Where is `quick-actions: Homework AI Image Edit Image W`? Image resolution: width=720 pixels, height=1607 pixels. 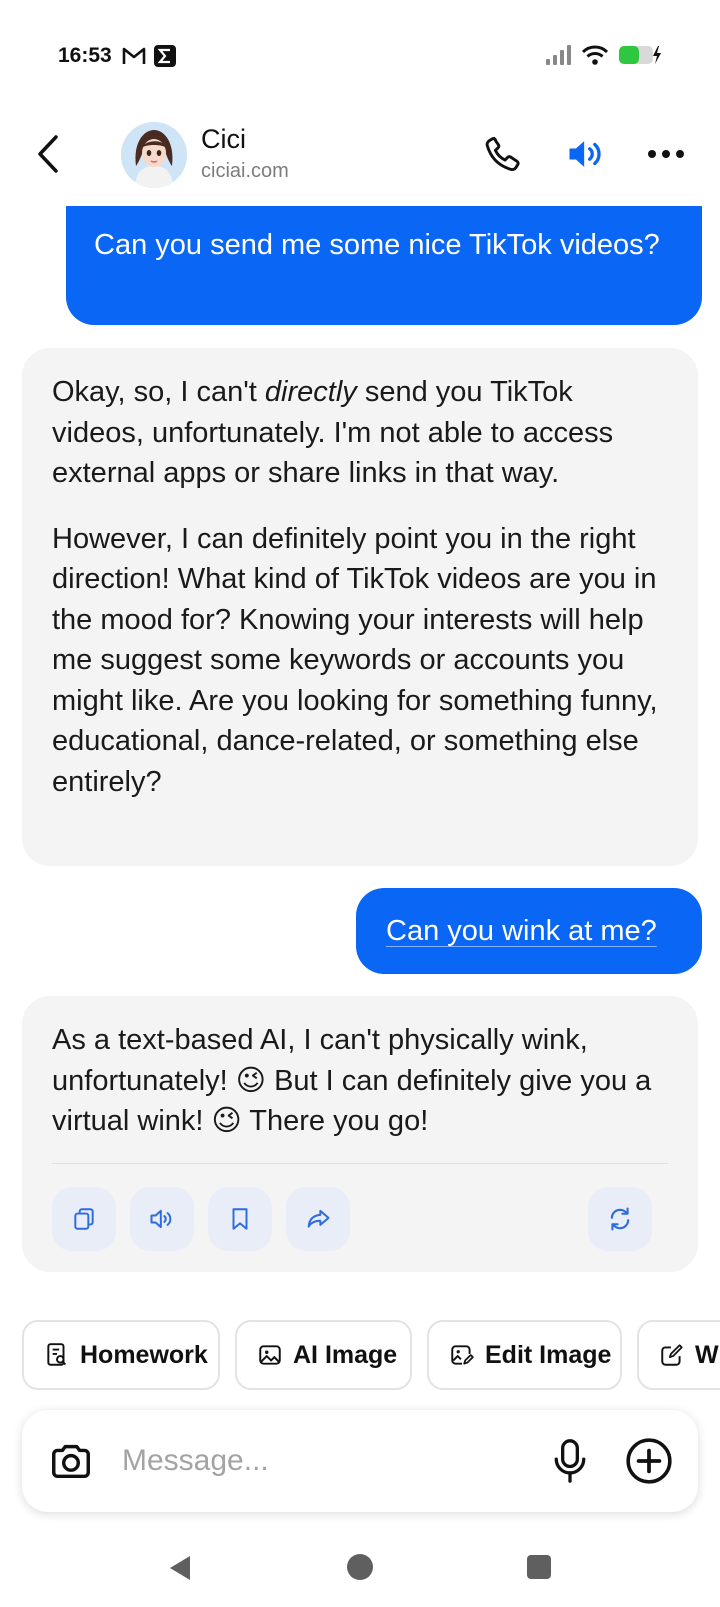 quick-actions: Homework AI Image Edit Image W is located at coordinates (371, 1355).